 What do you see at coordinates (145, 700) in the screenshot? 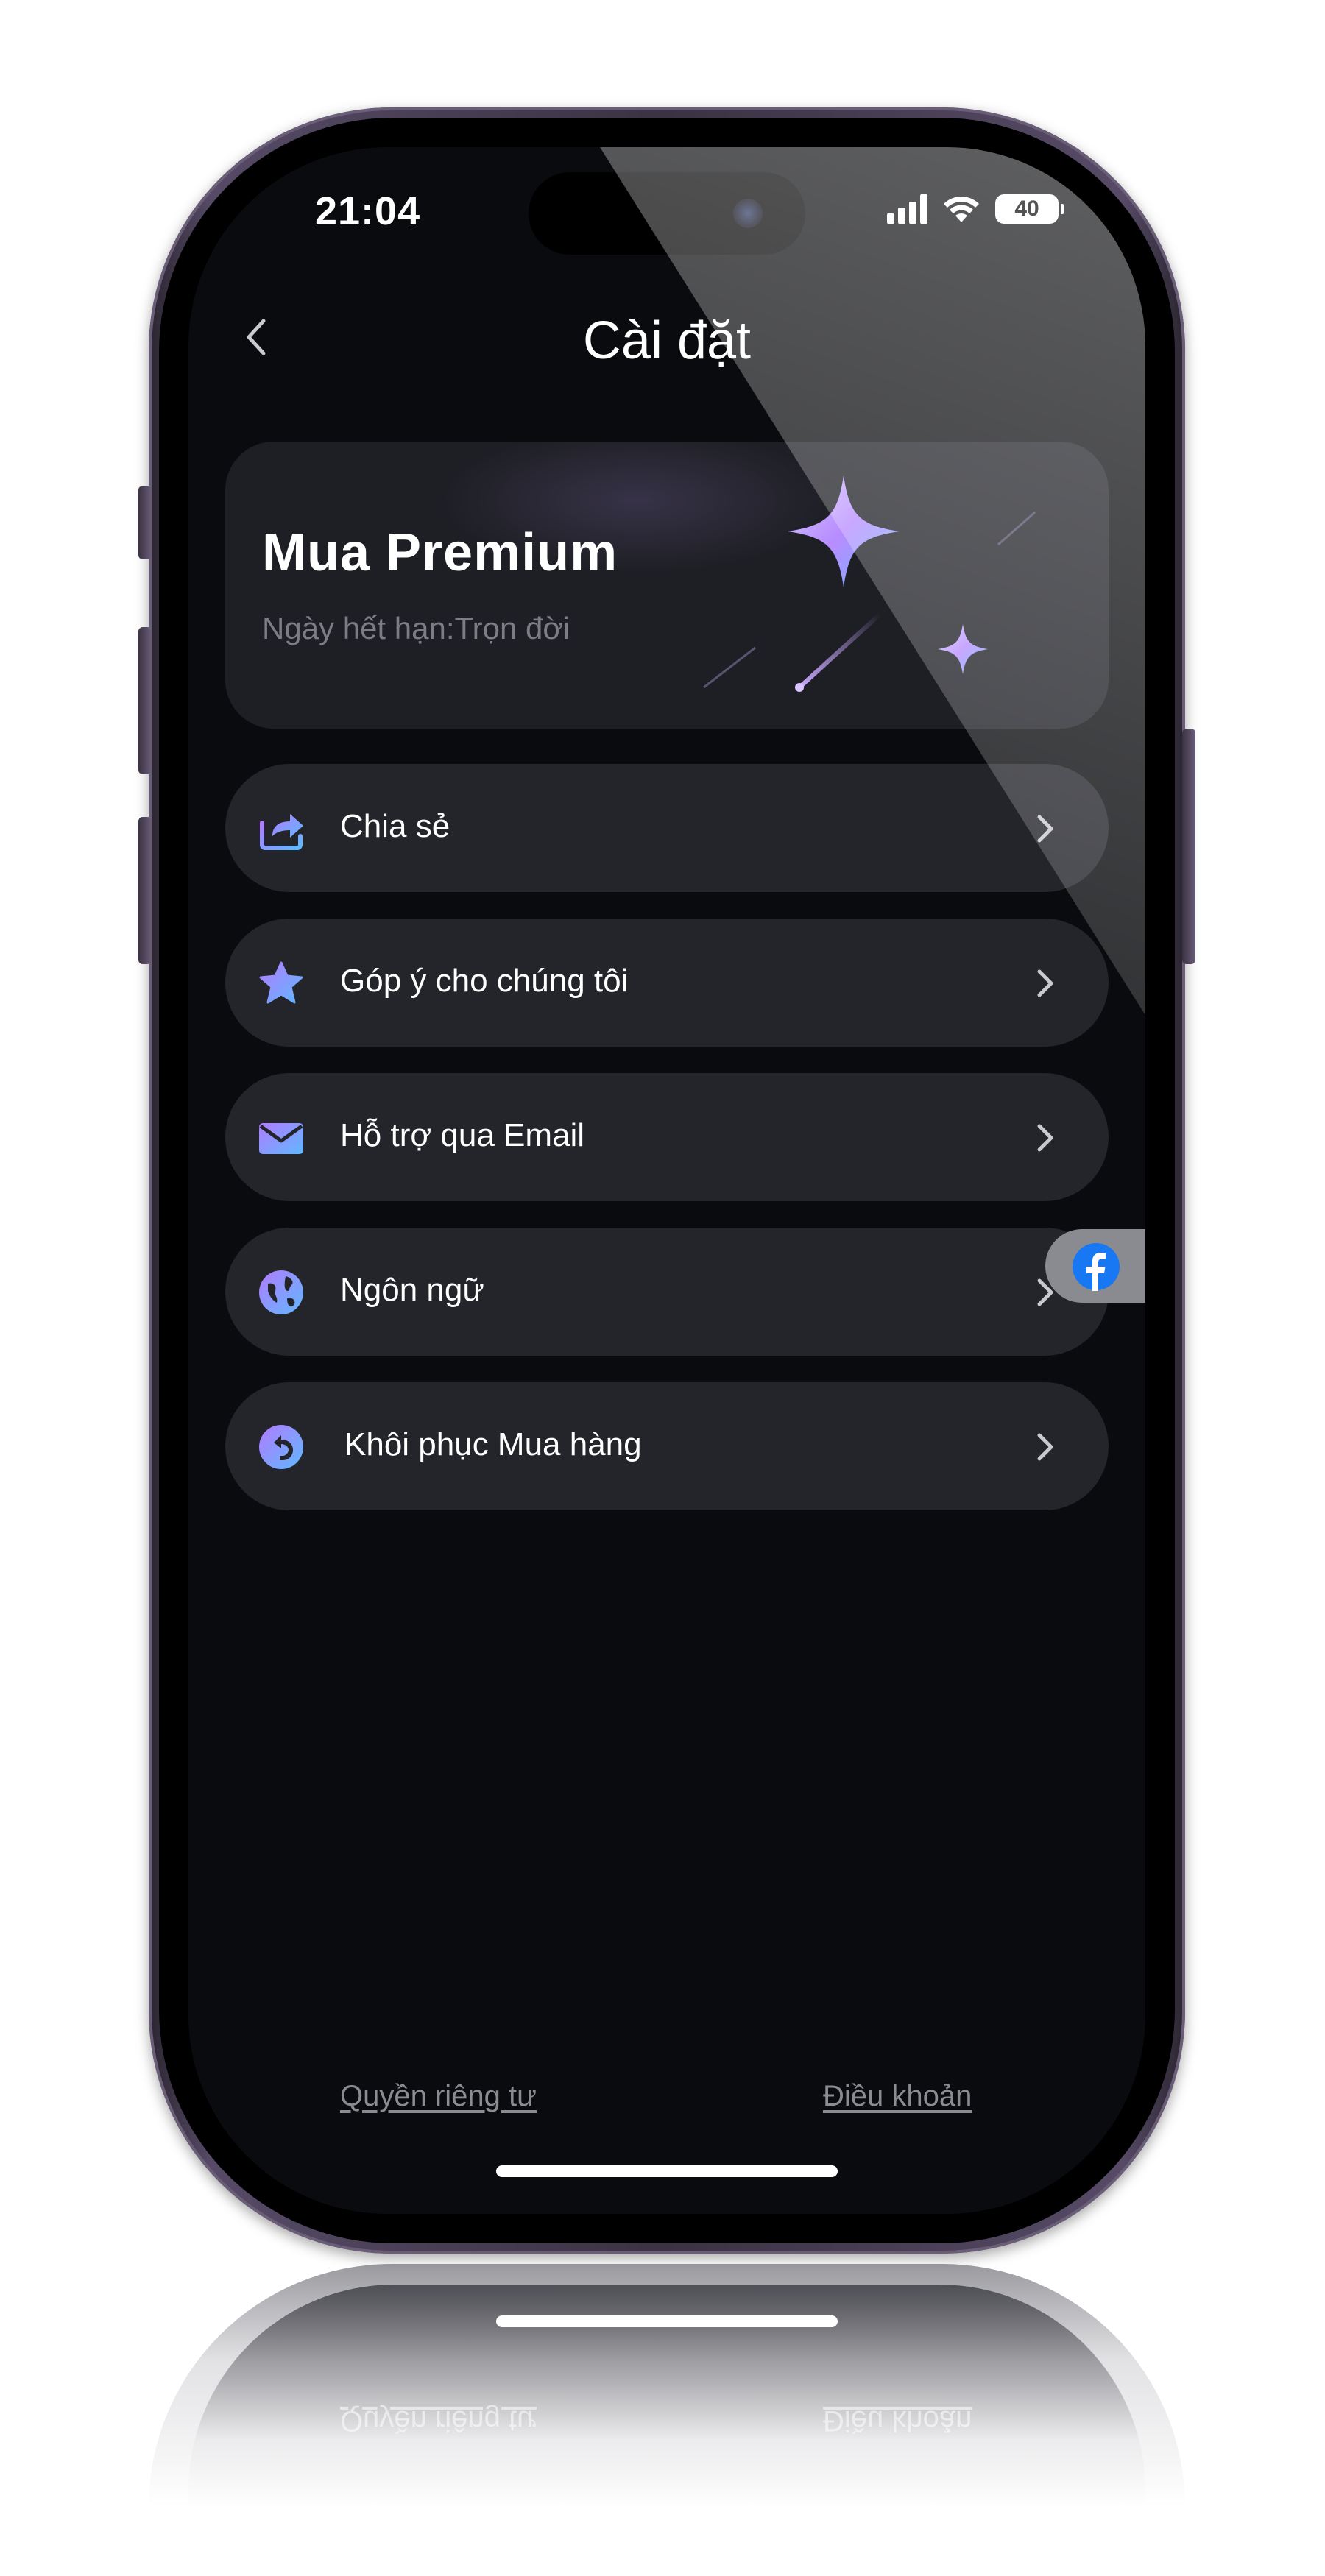
I see `volume-up-button` at bounding box center [145, 700].